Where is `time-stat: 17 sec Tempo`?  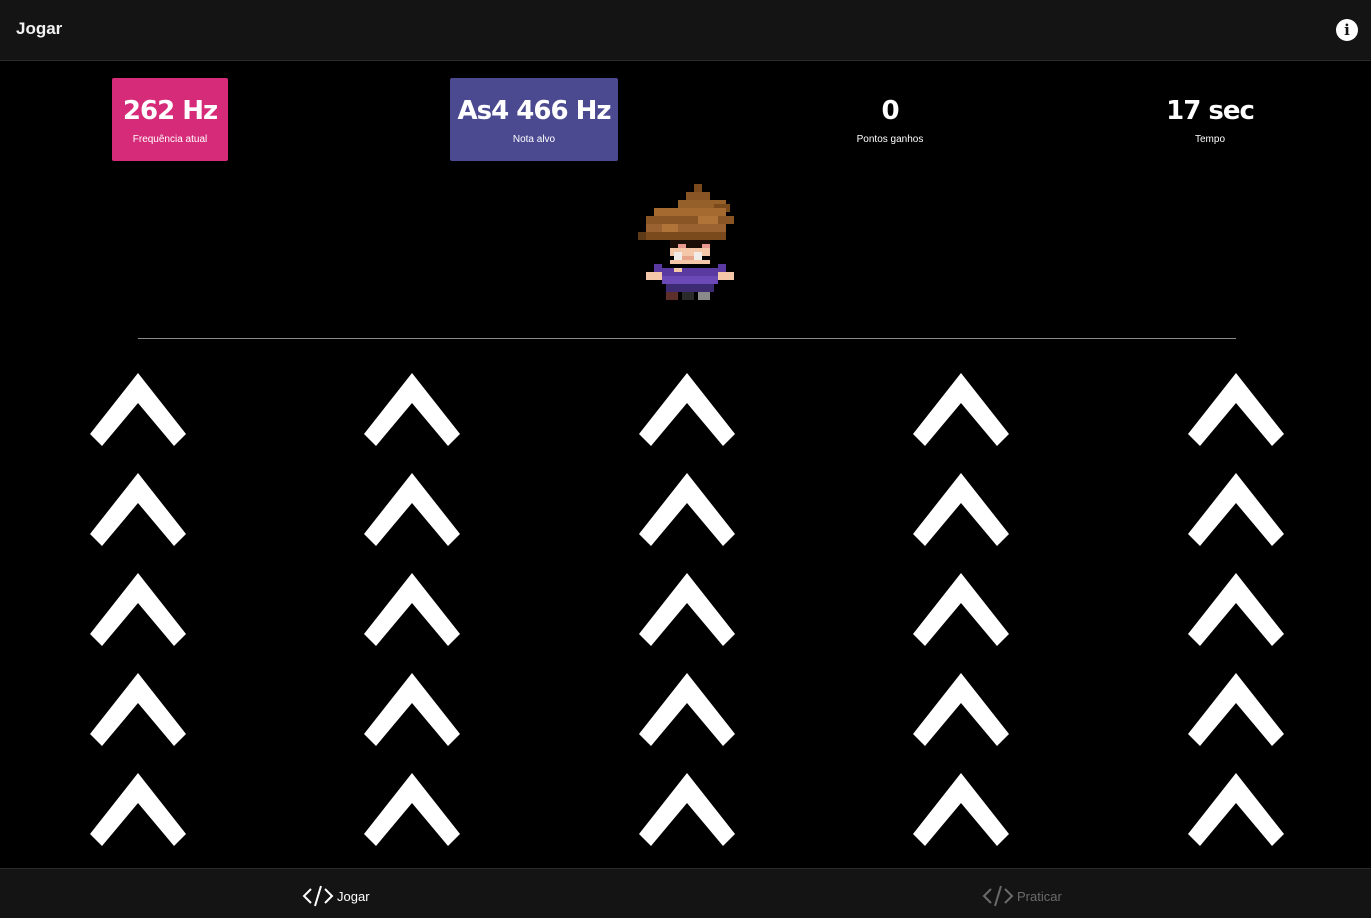
time-stat: 17 sec Tempo is located at coordinates (1210, 119).